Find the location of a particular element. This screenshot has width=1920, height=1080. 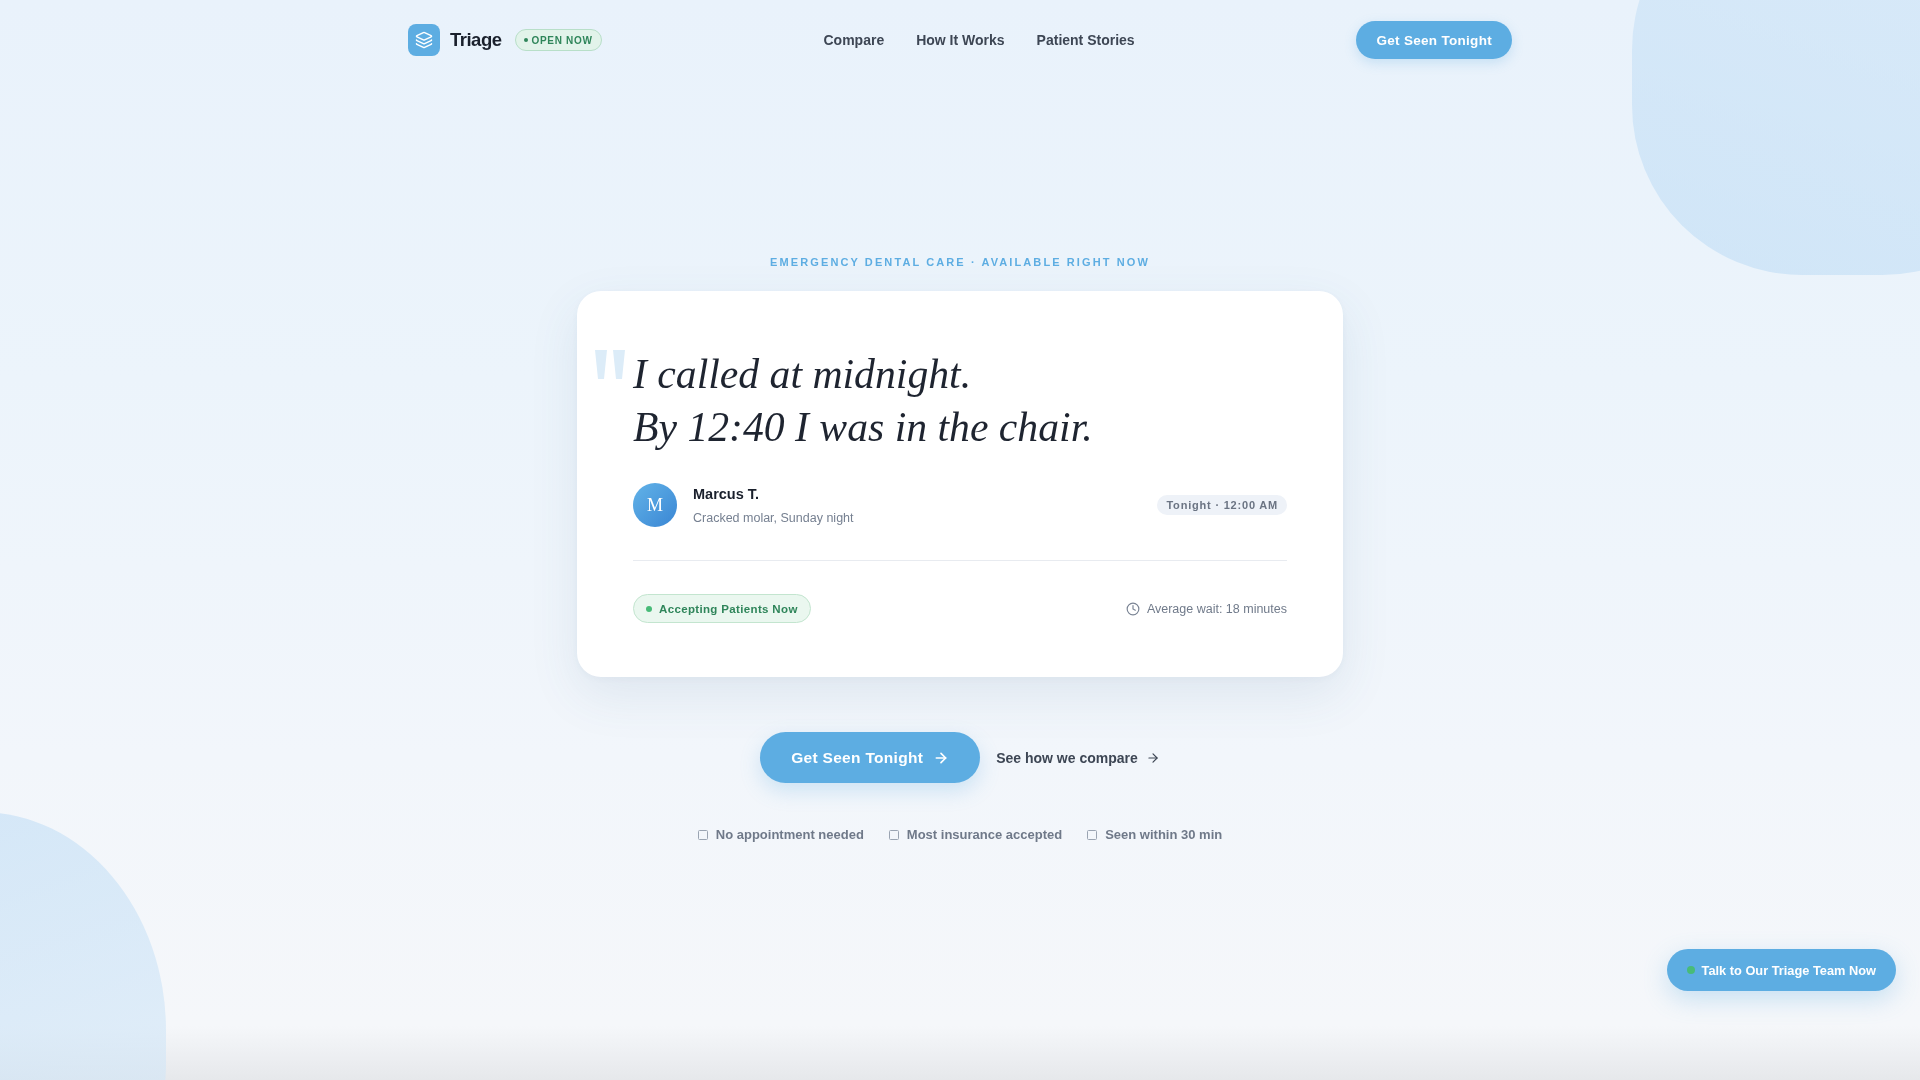

quote-mark-icon is located at coordinates (610, 364).